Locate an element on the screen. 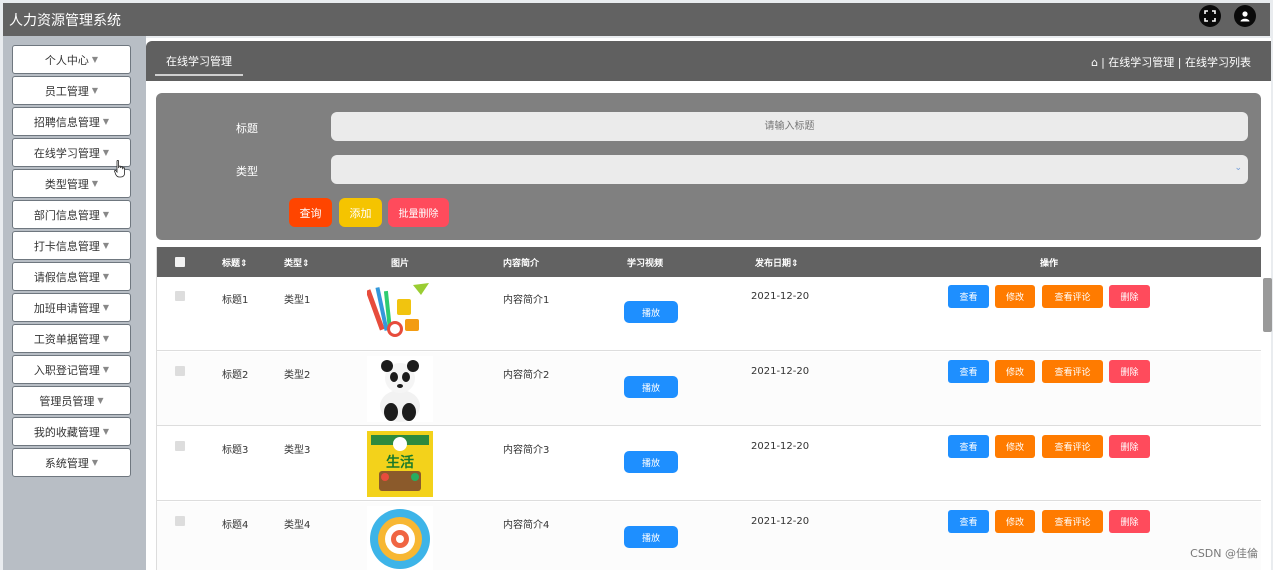 This screenshot has height=570, width=1273. cell-title: 标题1 is located at coordinates (235, 300).